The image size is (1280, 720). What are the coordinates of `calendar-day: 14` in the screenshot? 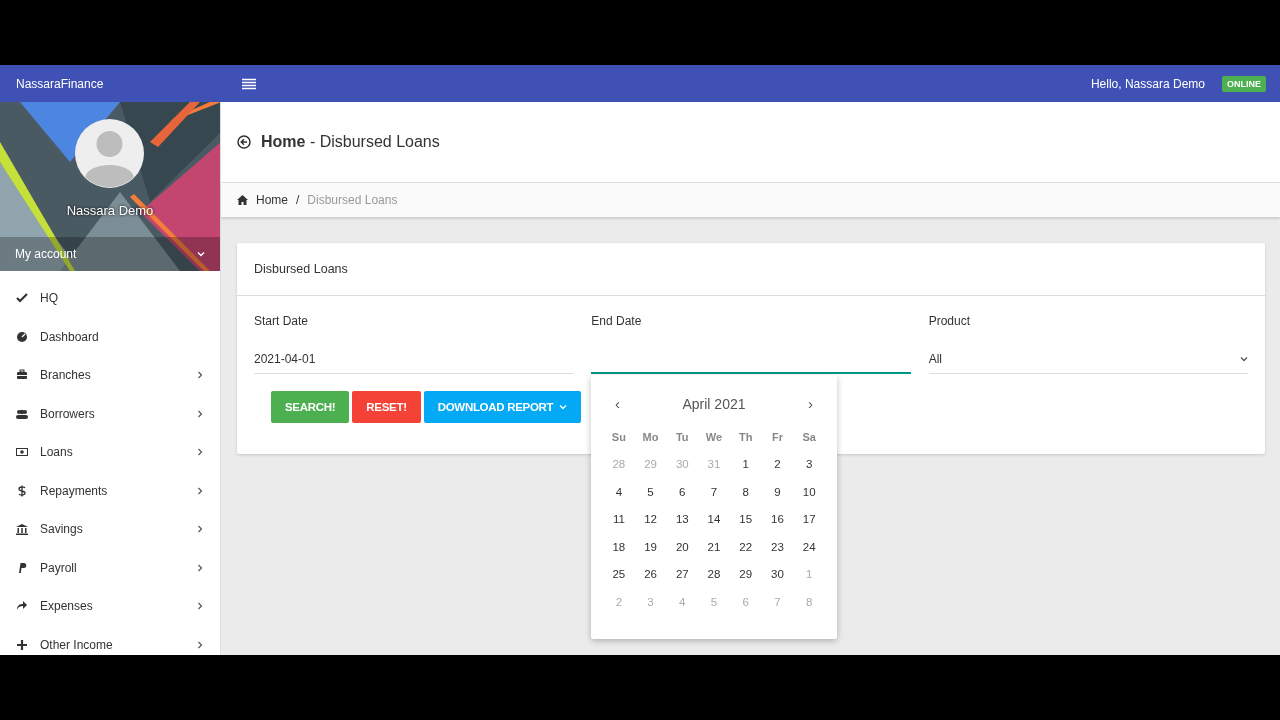 It's located at (714, 520).